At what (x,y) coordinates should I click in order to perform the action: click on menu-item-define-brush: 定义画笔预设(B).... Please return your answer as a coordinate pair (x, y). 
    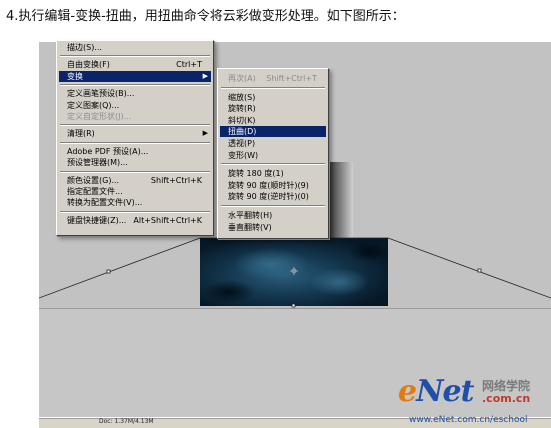
    Looking at the image, I should click on (135, 93).